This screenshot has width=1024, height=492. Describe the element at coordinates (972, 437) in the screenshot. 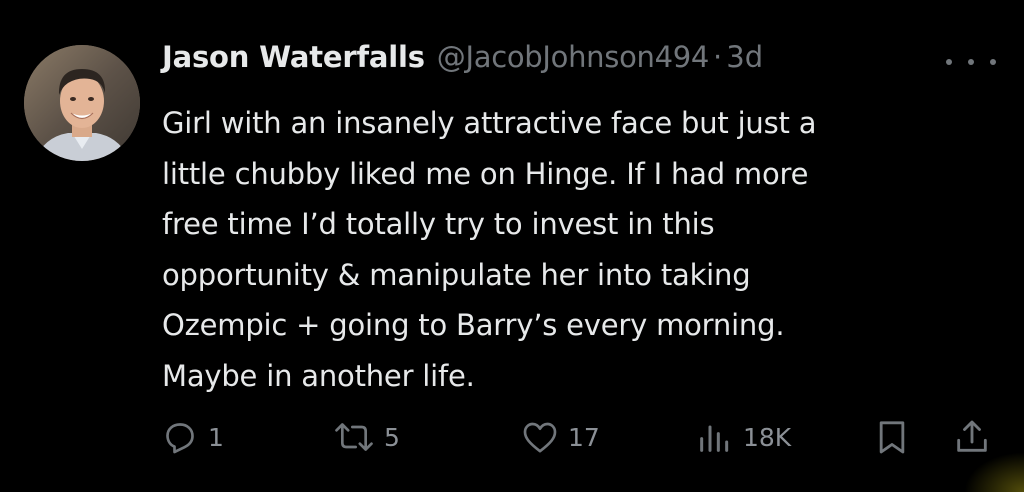

I see `share-icon` at that location.